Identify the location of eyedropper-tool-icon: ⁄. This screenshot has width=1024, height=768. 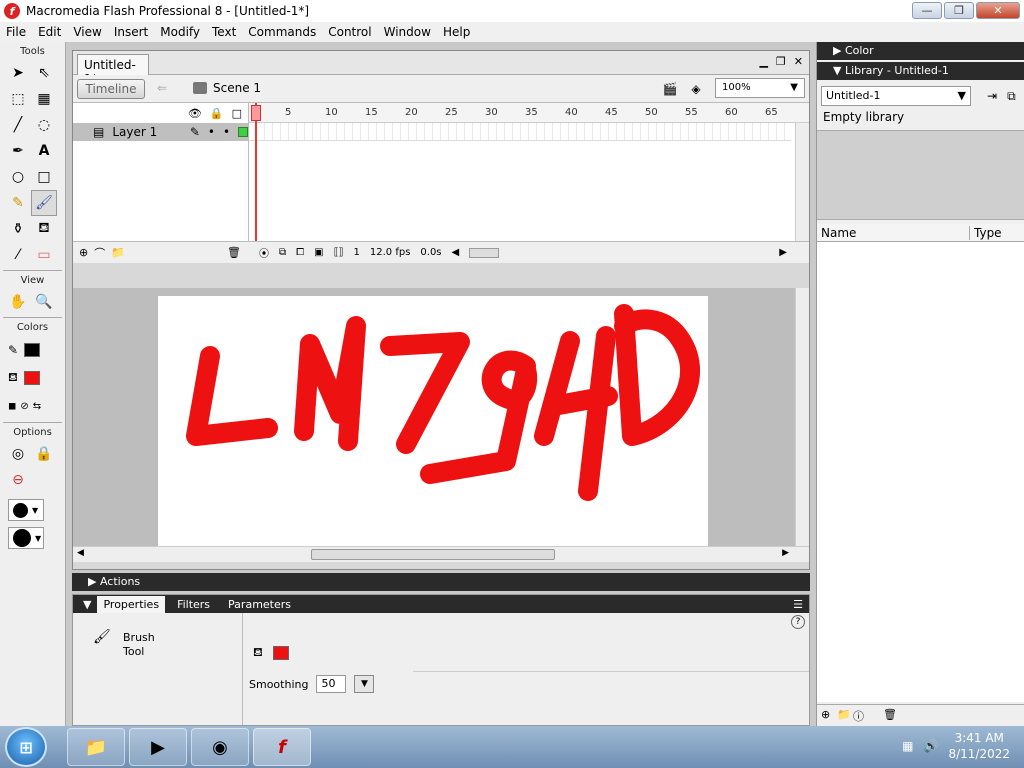
(18, 255).